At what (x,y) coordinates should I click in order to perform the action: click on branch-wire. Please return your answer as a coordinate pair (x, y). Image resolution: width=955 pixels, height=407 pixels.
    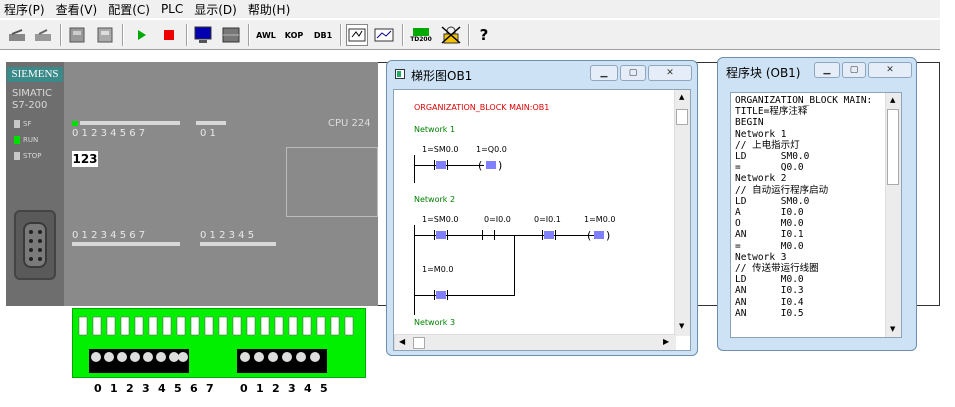
    Looking at the image, I should click on (514, 265).